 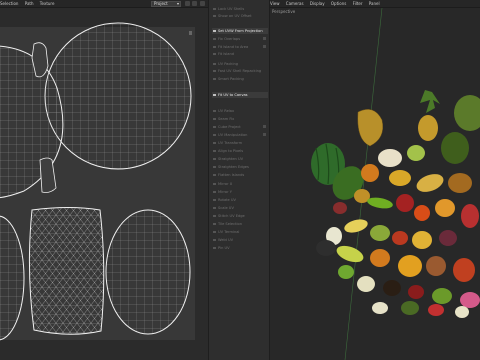 I want to click on tool-label: Fix Overlaps, so click(x=229, y=39).